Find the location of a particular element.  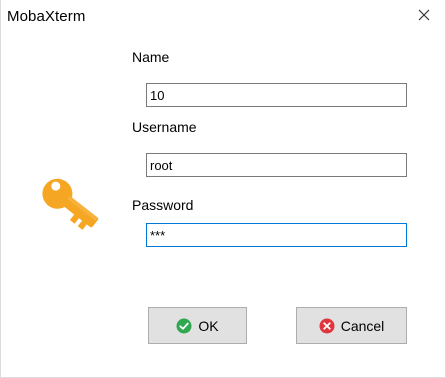

check-circle-icon is located at coordinates (184, 326).